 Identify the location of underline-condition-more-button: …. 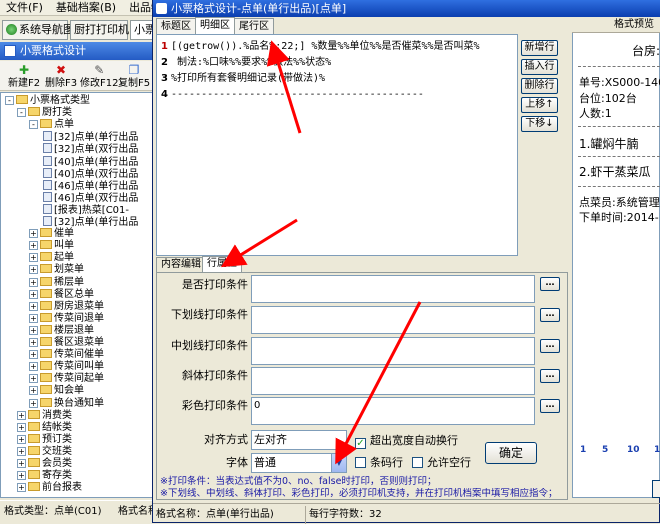
(550, 315).